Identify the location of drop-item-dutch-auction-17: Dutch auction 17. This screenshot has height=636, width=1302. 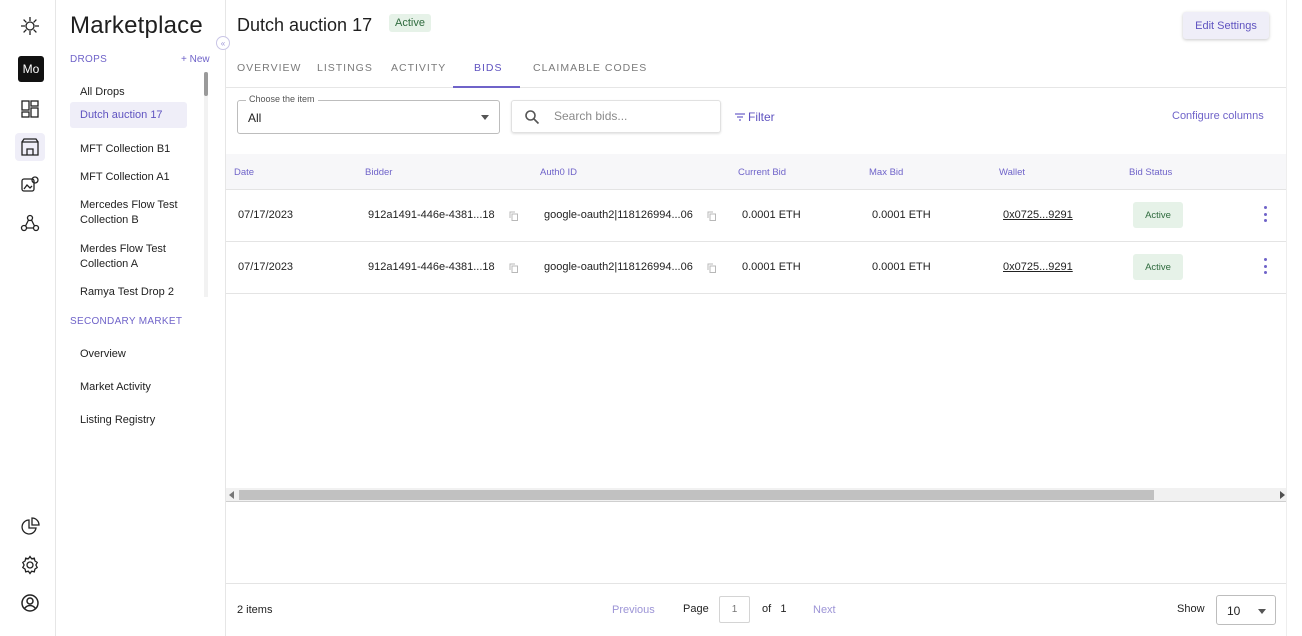
(128, 115).